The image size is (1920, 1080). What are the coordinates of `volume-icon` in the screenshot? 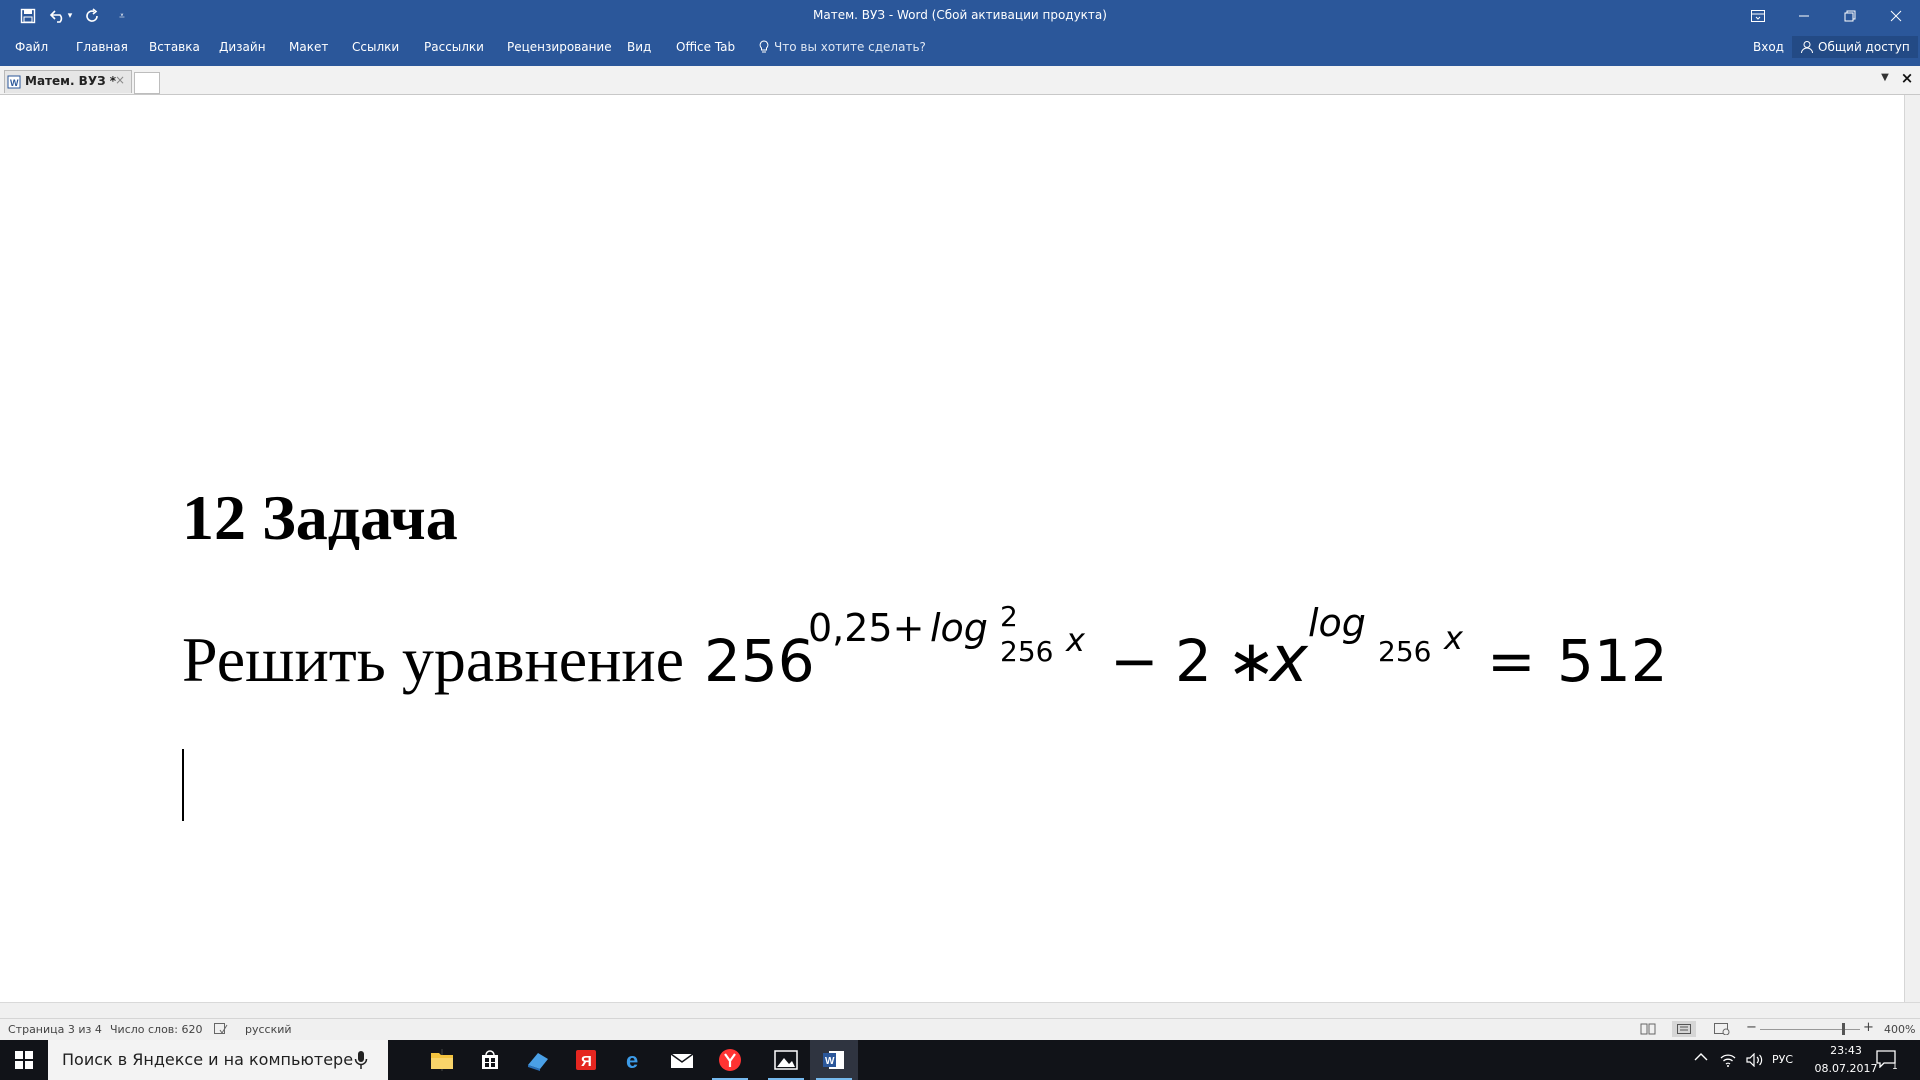 It's located at (1755, 1061).